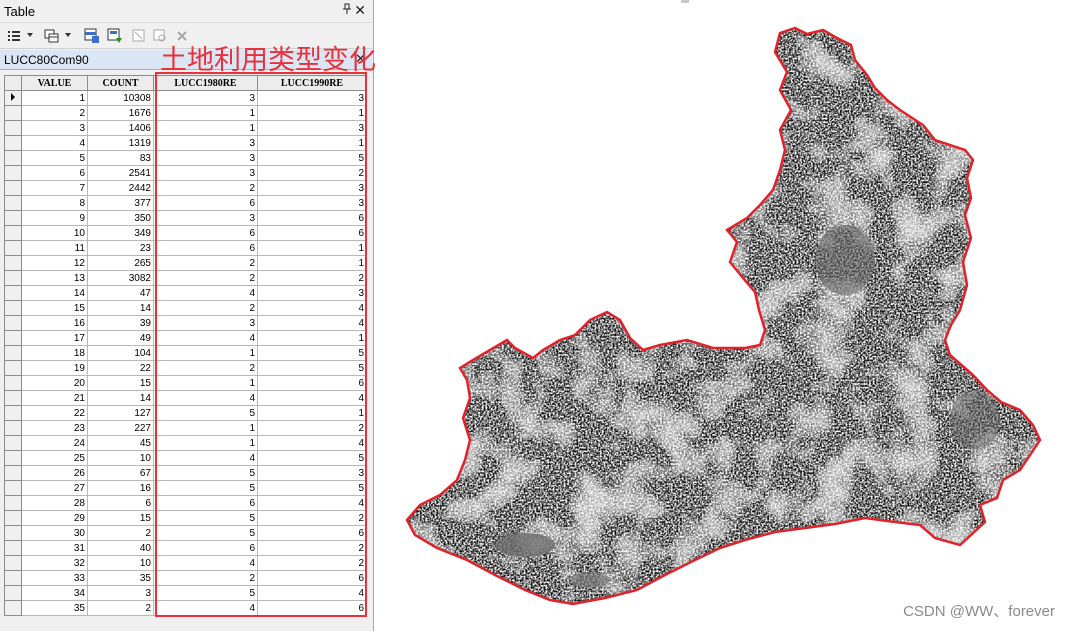 This screenshot has width=1069, height=636. I want to click on table-cell: 21, so click(54, 398).